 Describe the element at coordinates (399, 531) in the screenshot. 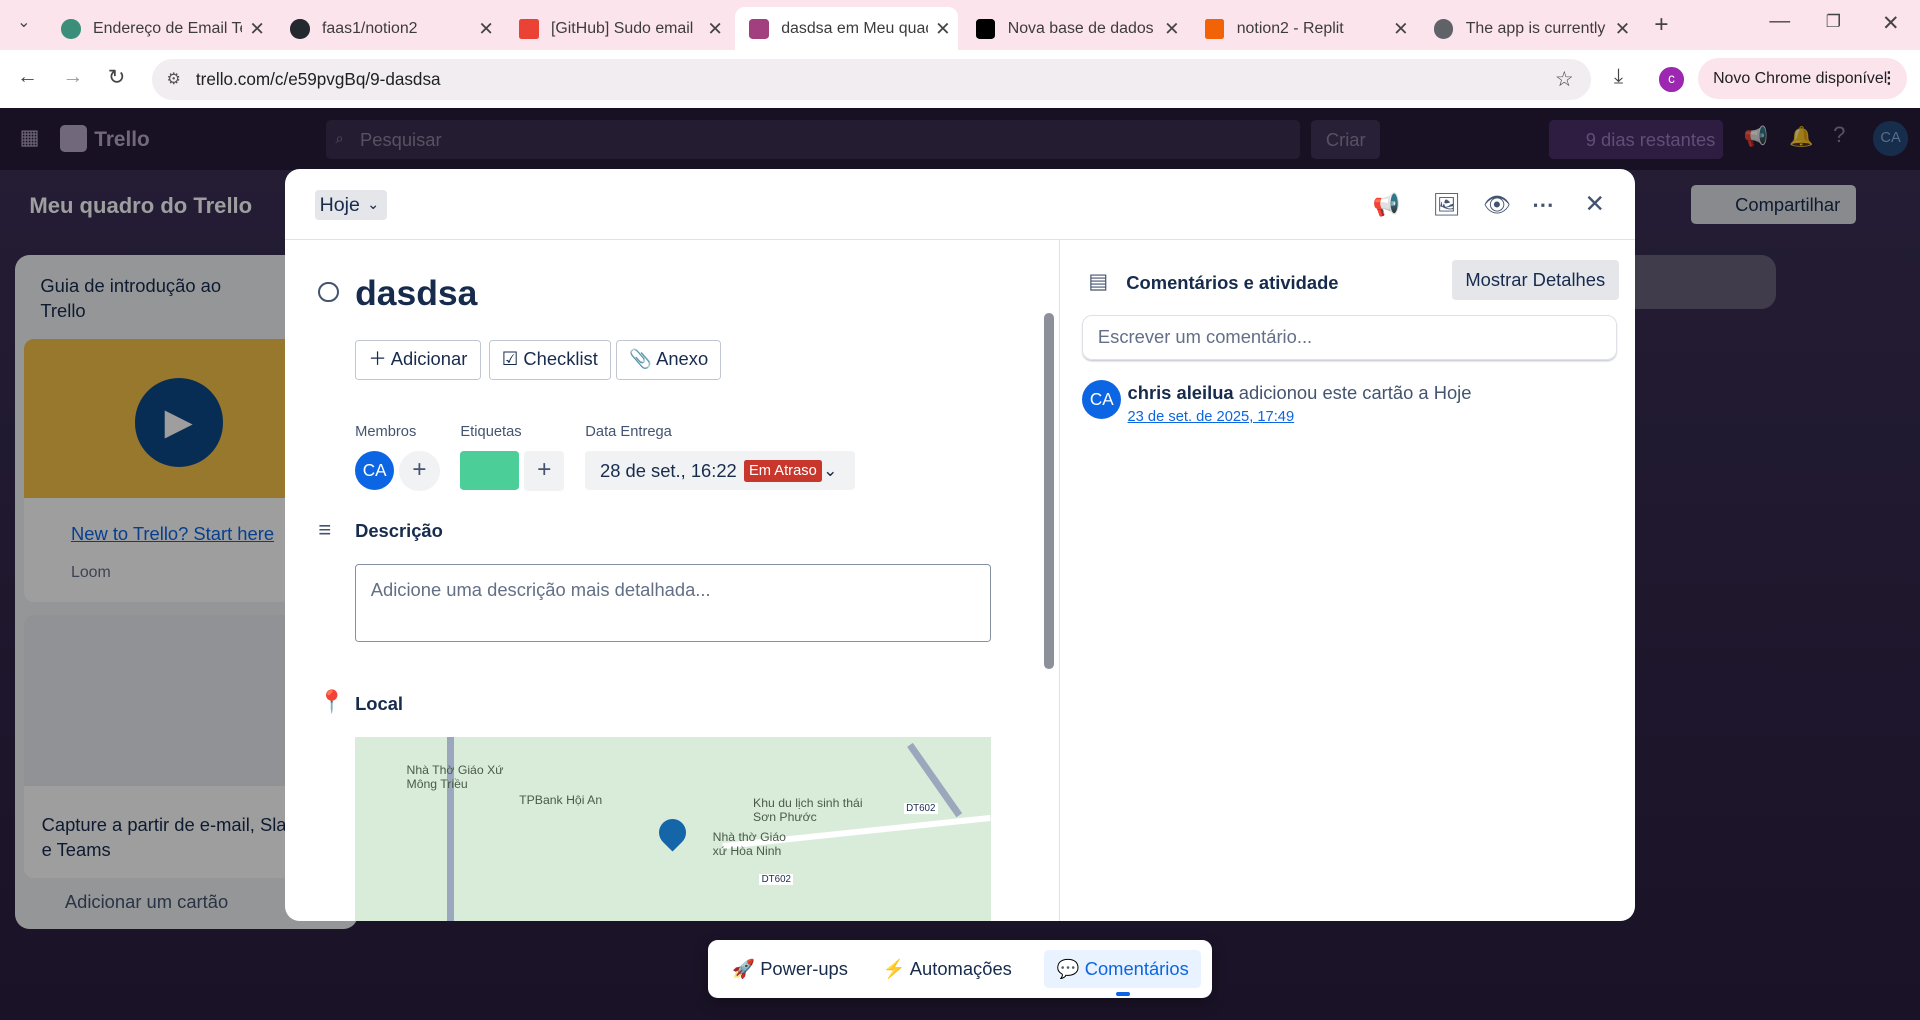

I see `description-heading: Descrição` at that location.